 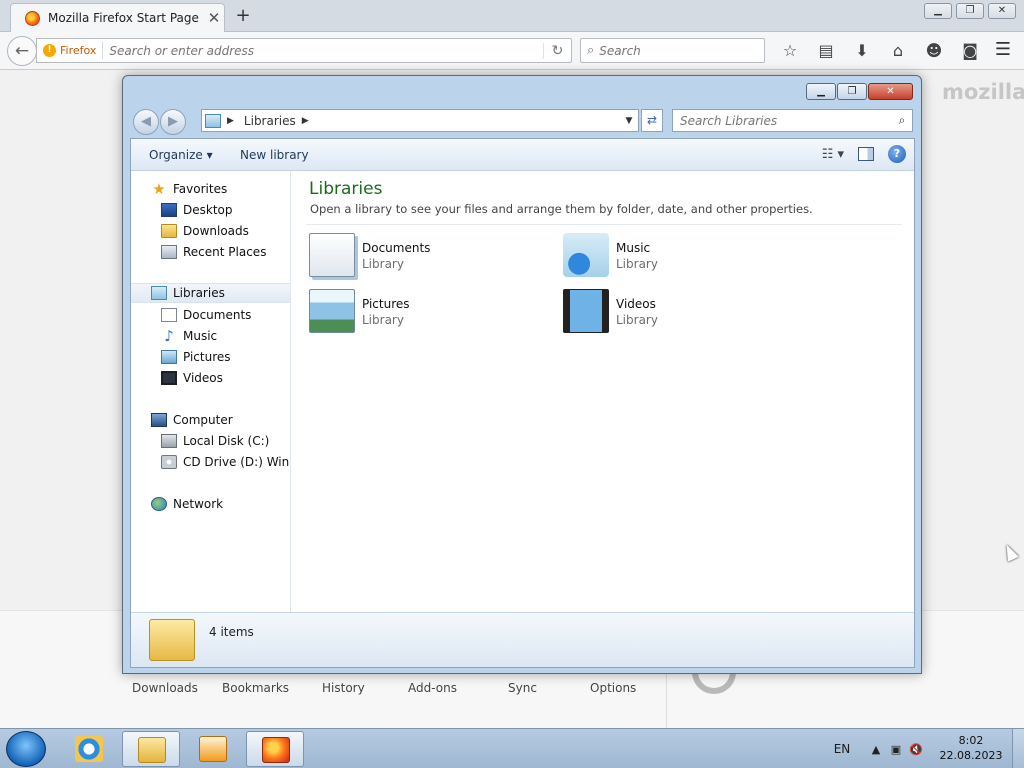 I want to click on videos-icon, so click(x=169, y=378).